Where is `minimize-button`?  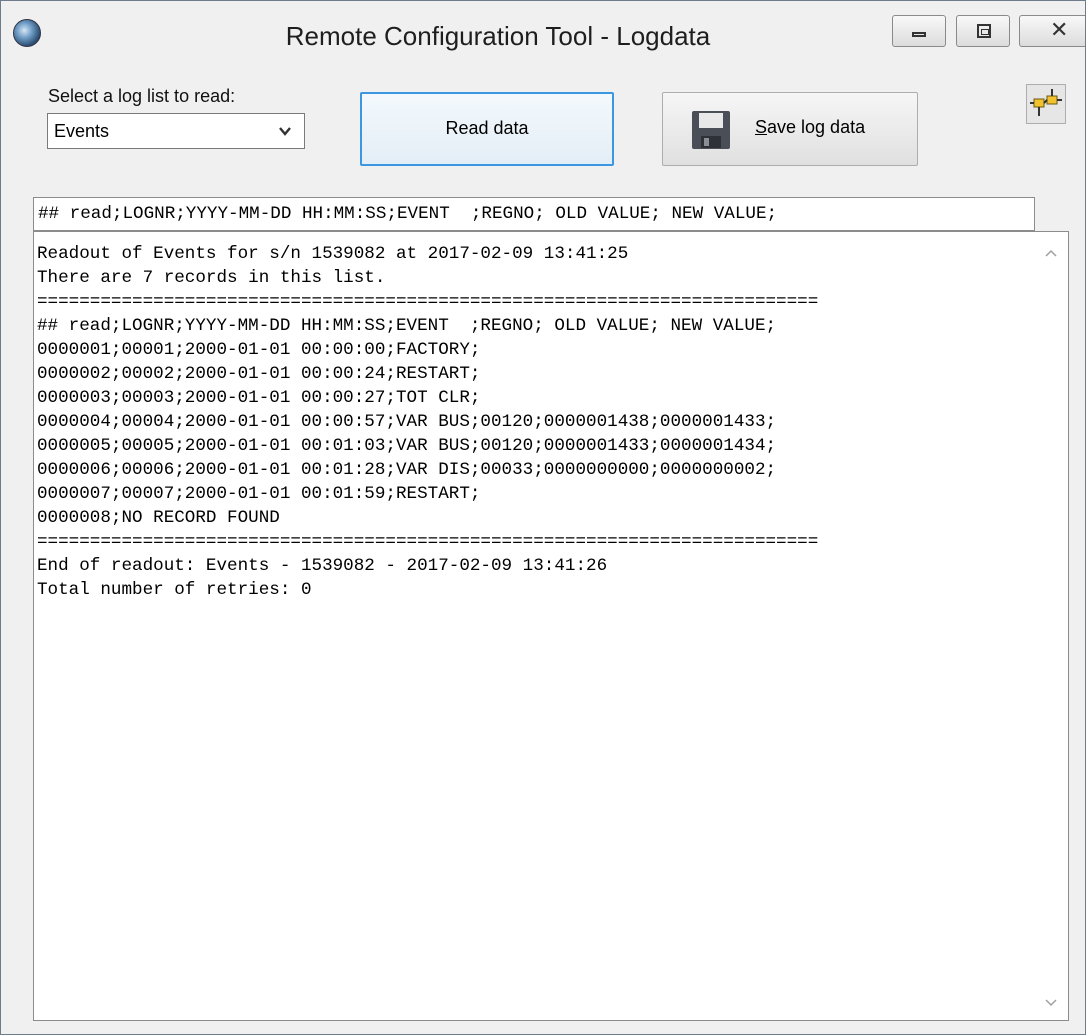 minimize-button is located at coordinates (919, 31).